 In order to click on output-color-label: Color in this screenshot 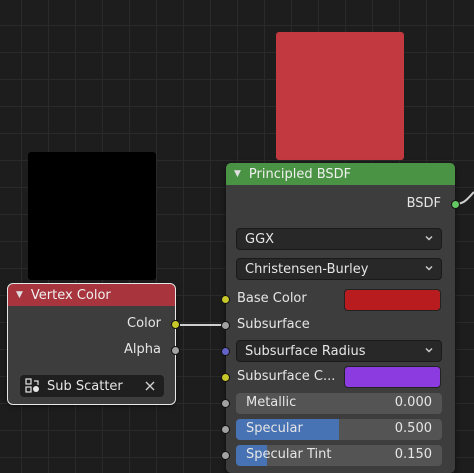, I will do `click(144, 323)`.